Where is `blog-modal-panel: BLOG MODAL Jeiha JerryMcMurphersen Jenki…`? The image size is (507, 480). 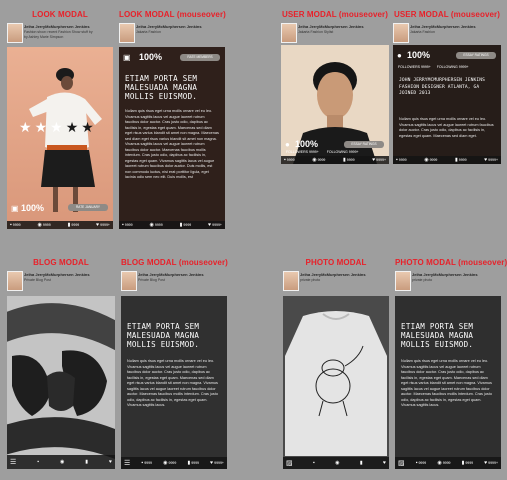 blog-modal-panel: BLOG MODAL Jeiha JerryMcMurphersen Jenki… is located at coordinates (61, 364).